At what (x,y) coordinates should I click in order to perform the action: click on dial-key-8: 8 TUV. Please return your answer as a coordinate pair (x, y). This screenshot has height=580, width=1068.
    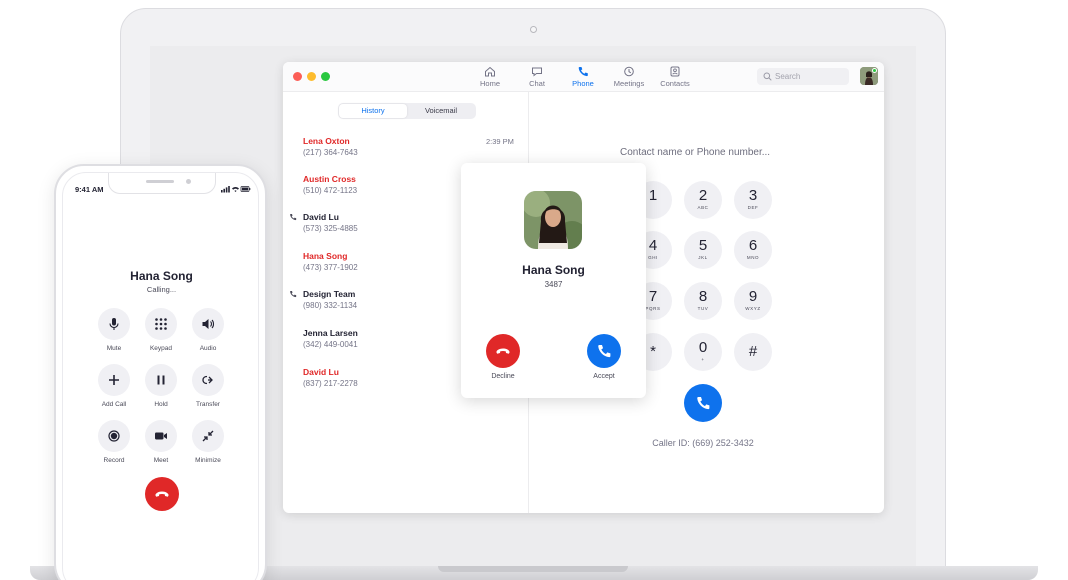
    Looking at the image, I should click on (703, 301).